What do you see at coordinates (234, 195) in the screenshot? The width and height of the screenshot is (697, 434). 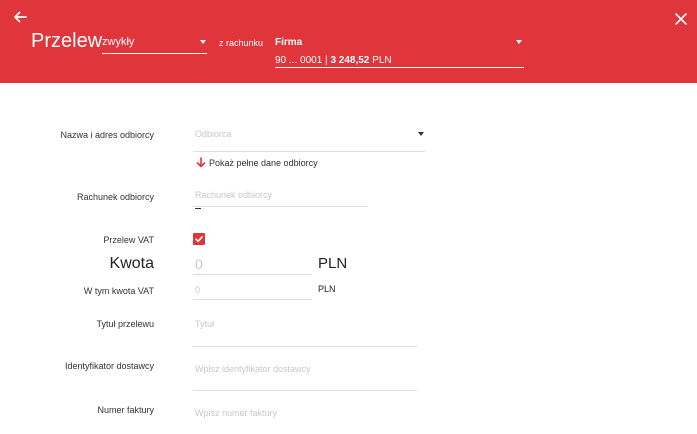 I see `recipient-account-placeholder: Rachunek odbiorcy` at bounding box center [234, 195].